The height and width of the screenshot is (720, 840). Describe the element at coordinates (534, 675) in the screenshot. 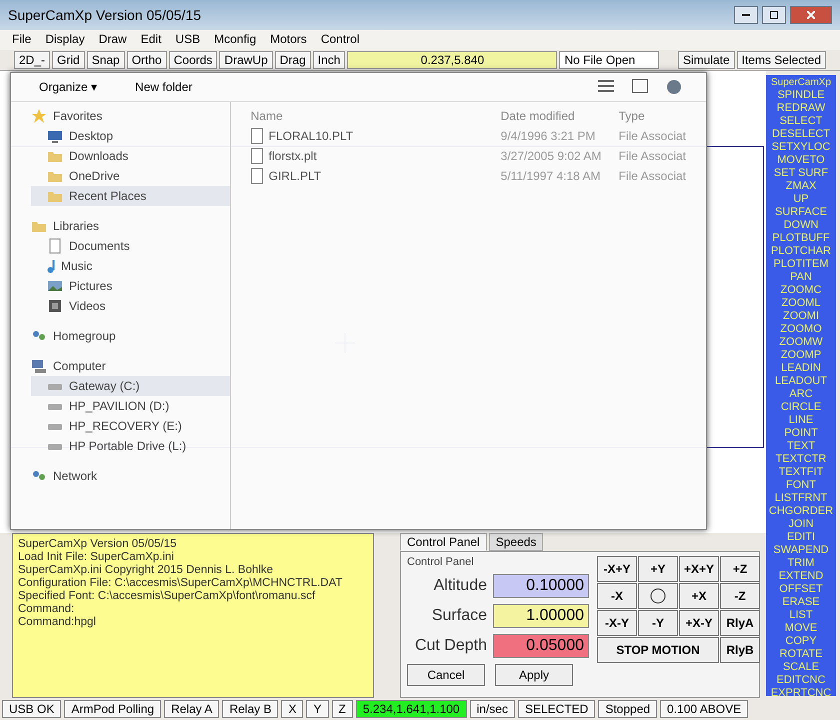

I see `dialog-button: Apply` at that location.